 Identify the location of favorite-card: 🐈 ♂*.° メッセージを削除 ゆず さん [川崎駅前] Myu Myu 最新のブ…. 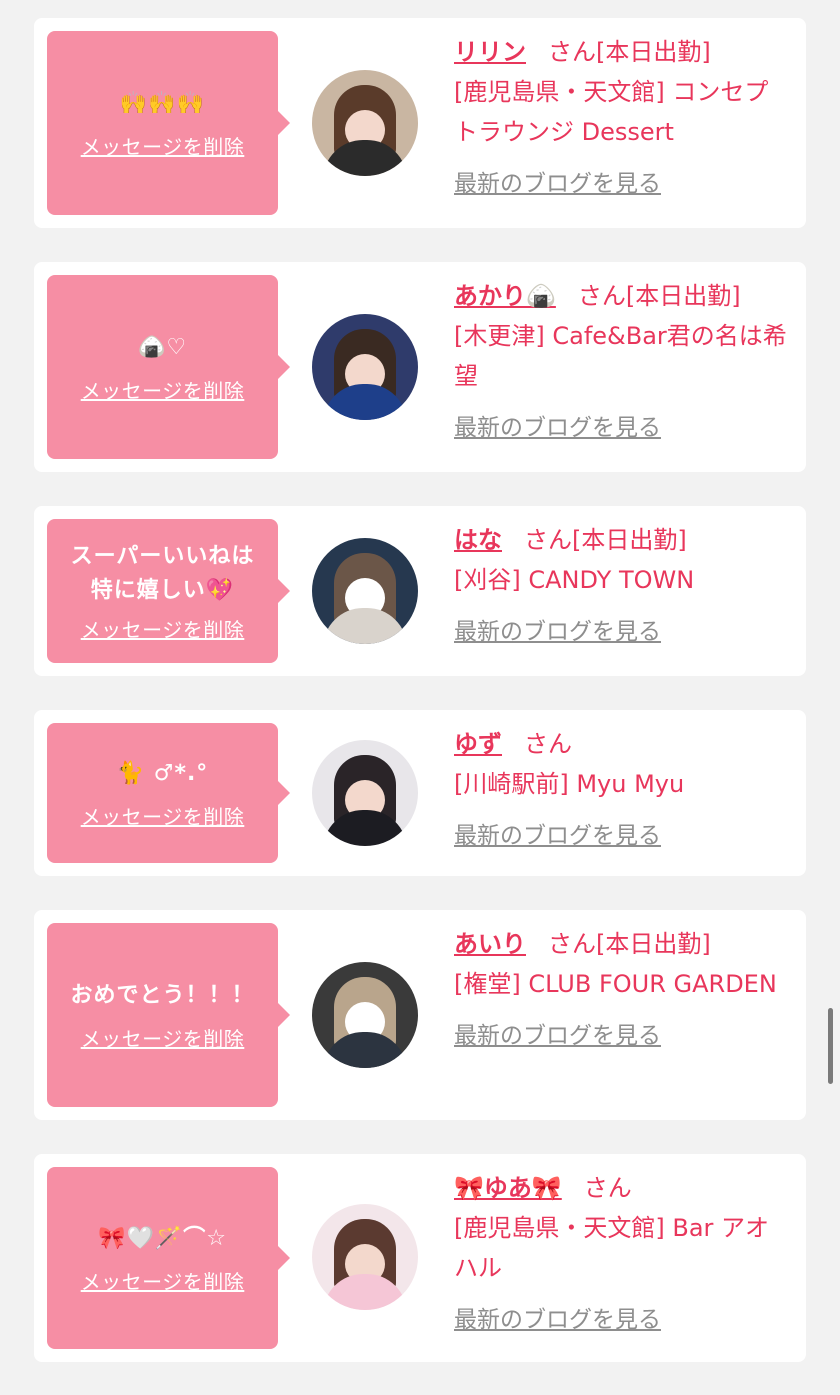
(420, 793).